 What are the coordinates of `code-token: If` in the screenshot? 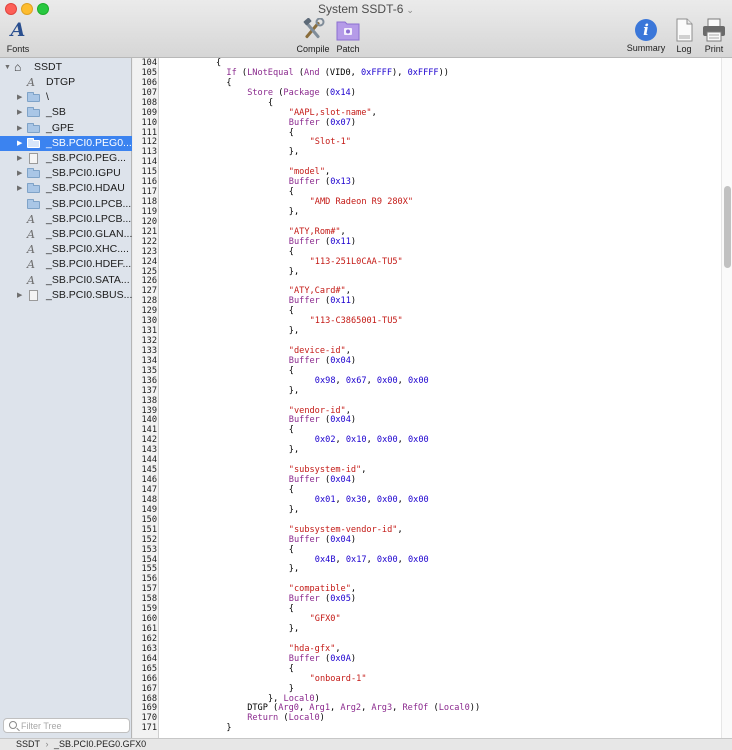 It's located at (231, 72).